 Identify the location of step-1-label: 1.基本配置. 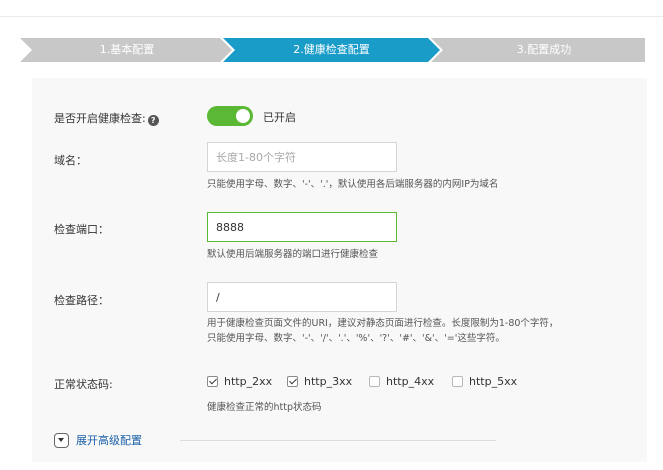
(127, 49).